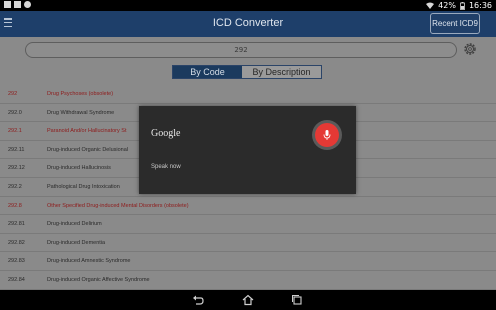 Image resolution: width=496 pixels, height=310 pixels. Describe the element at coordinates (480, 5) in the screenshot. I see `clock: 16:36` at that location.